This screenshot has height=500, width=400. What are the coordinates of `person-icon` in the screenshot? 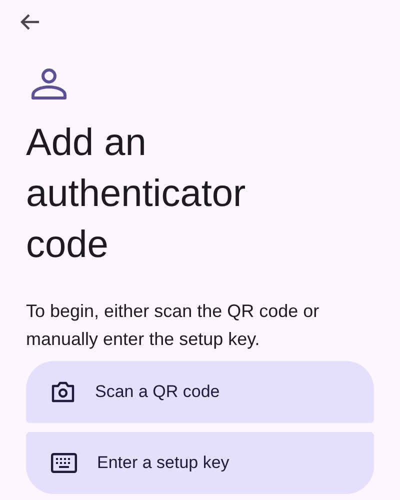 It's located at (49, 84).